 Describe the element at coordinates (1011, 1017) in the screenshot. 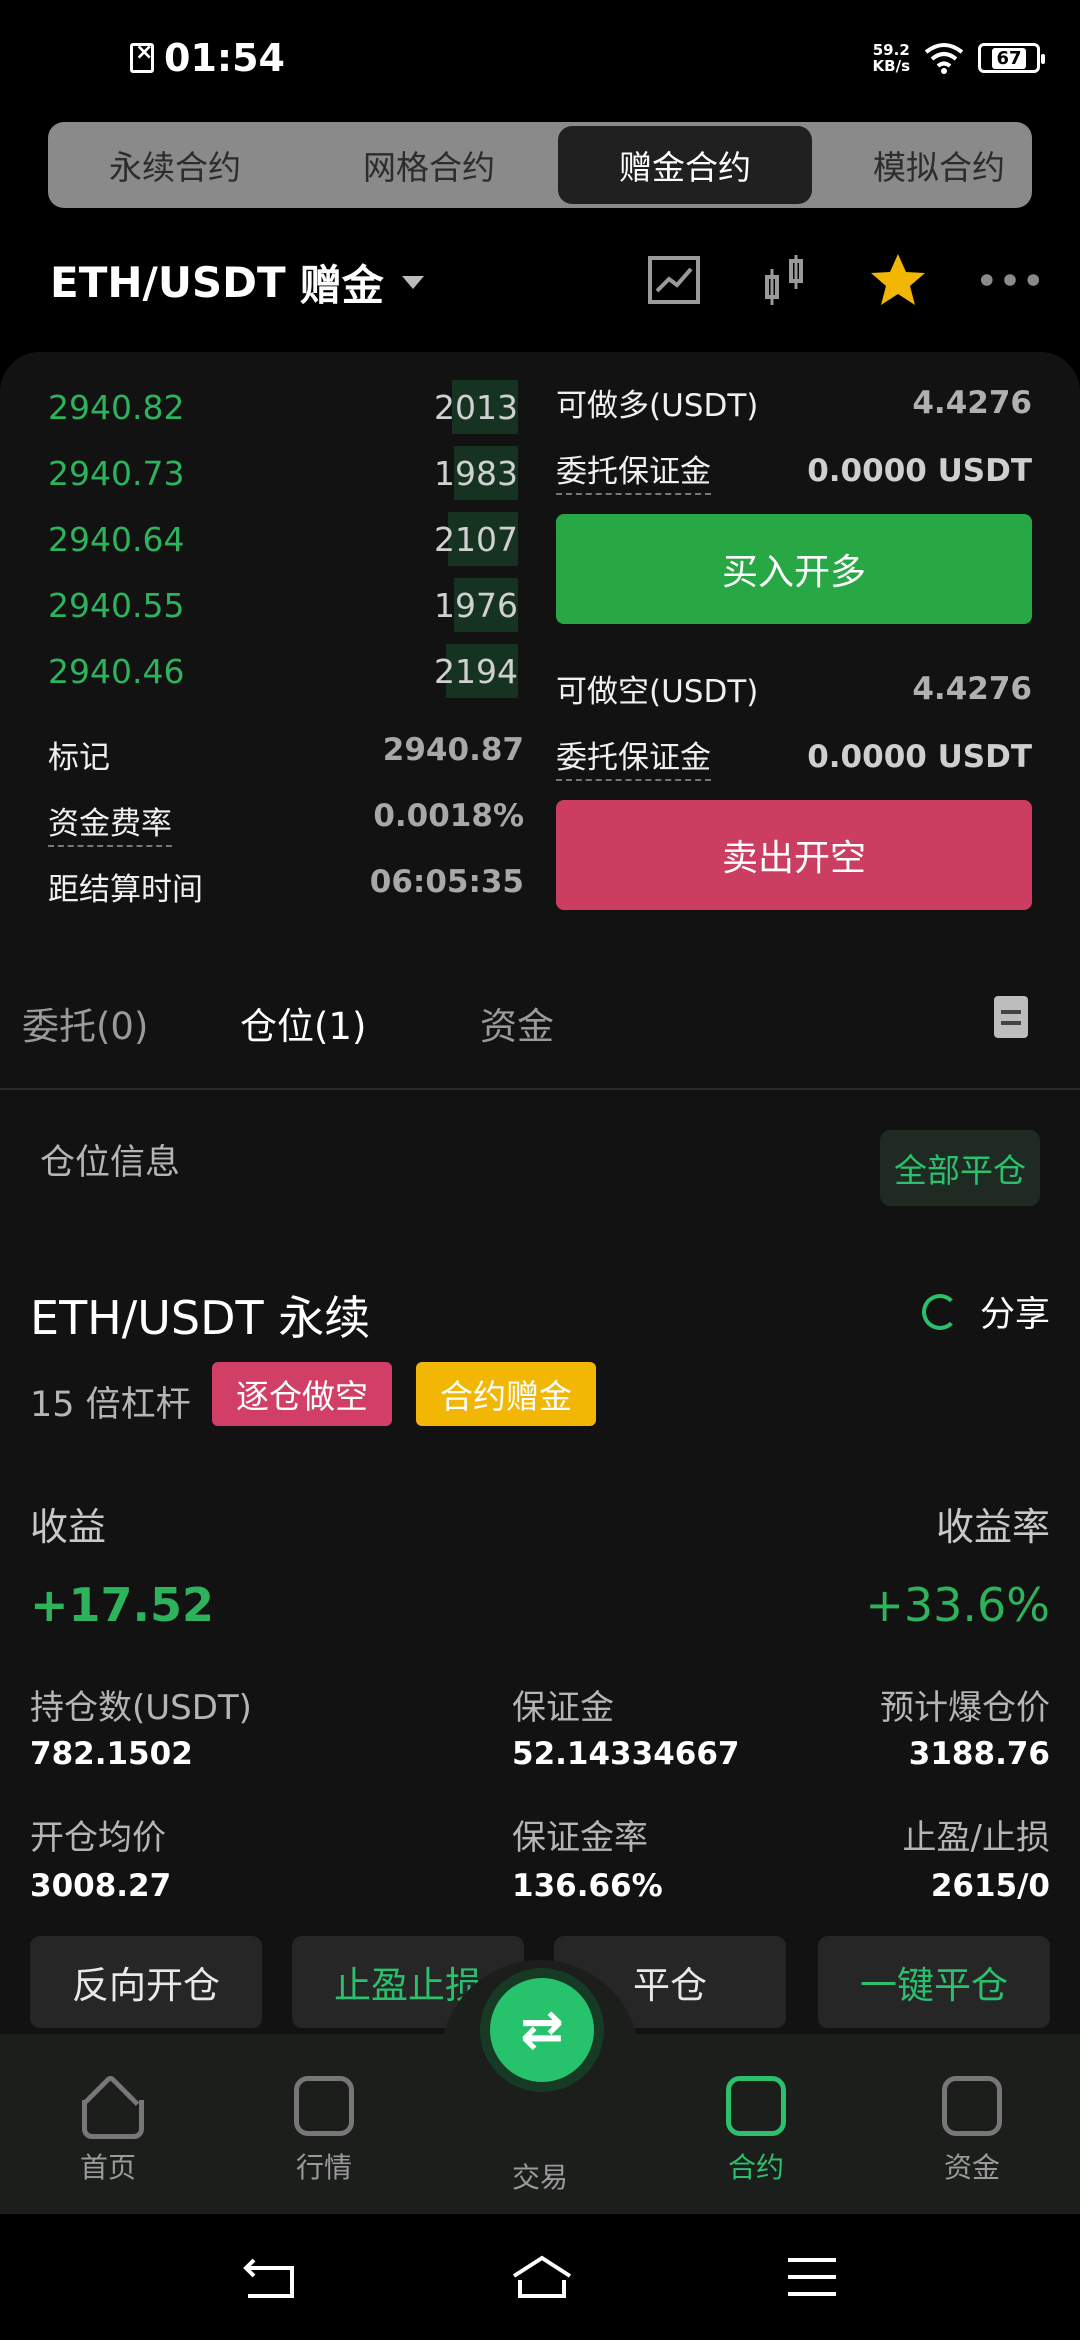

I see `document-icon` at that location.